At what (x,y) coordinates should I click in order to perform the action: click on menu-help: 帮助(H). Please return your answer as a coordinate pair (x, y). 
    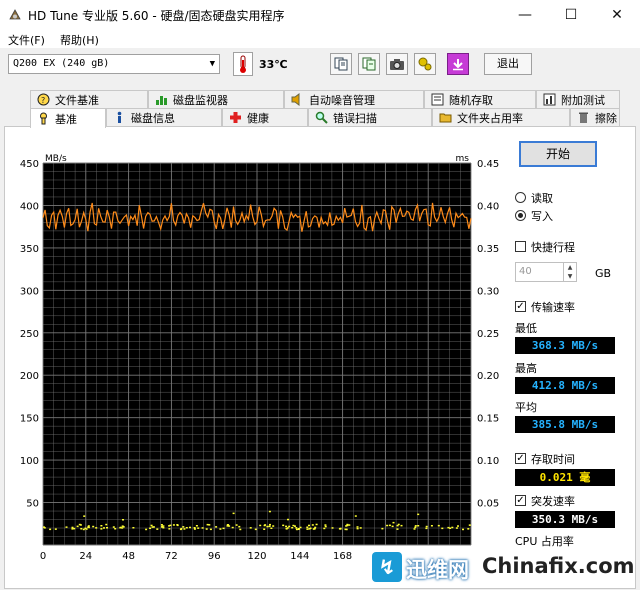
    Looking at the image, I should click on (79, 40).